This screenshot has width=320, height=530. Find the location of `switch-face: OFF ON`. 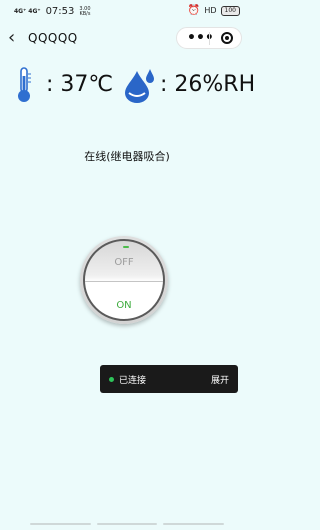

switch-face: OFF ON is located at coordinates (124, 280).